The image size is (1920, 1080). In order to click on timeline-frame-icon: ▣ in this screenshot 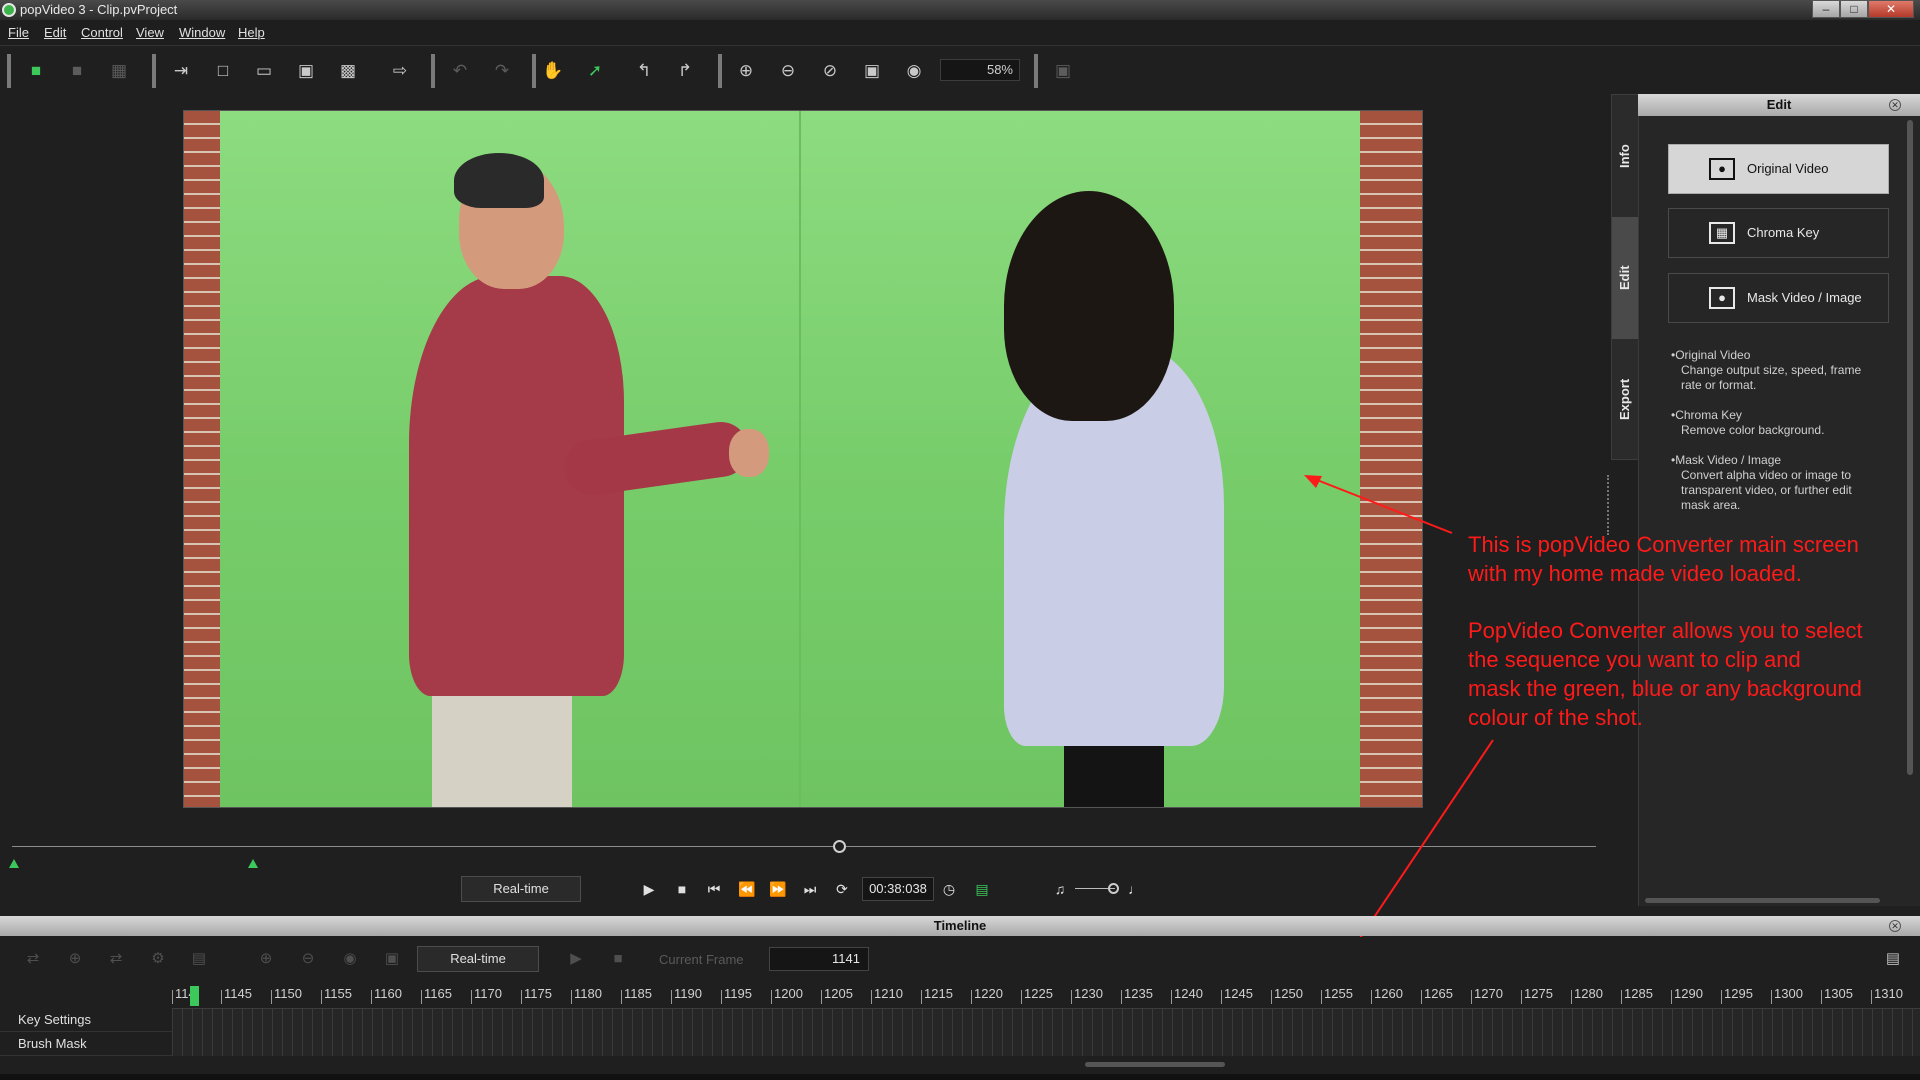, I will do `click(392, 959)`.